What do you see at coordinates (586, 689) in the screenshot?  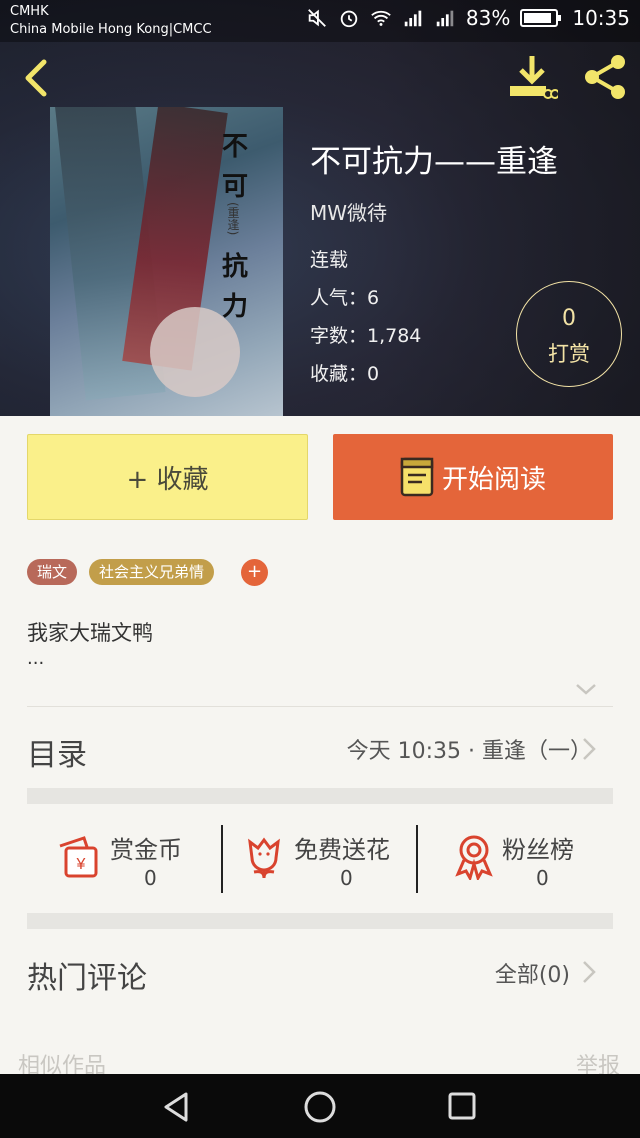 I see `chevron-down-icon` at bounding box center [586, 689].